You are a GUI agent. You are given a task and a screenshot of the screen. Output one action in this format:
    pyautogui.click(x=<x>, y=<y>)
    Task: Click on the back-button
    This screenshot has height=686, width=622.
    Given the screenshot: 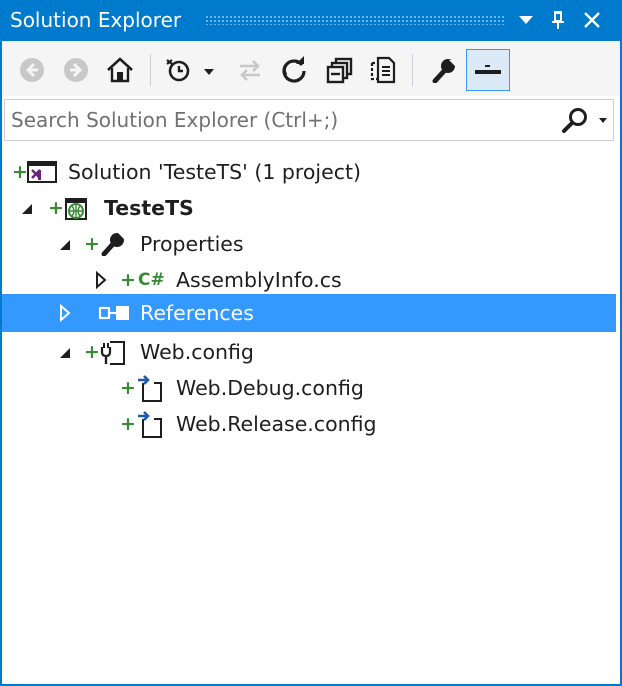 What is the action you would take?
    pyautogui.click(x=32, y=70)
    